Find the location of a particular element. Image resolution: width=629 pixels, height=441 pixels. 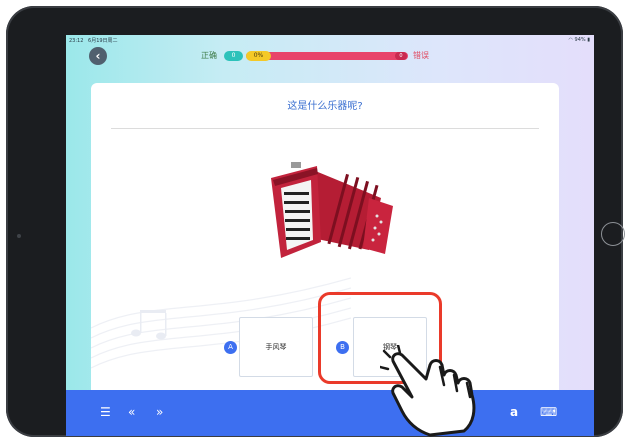

status-right: ◠ 94% ▮ is located at coordinates (579, 40).